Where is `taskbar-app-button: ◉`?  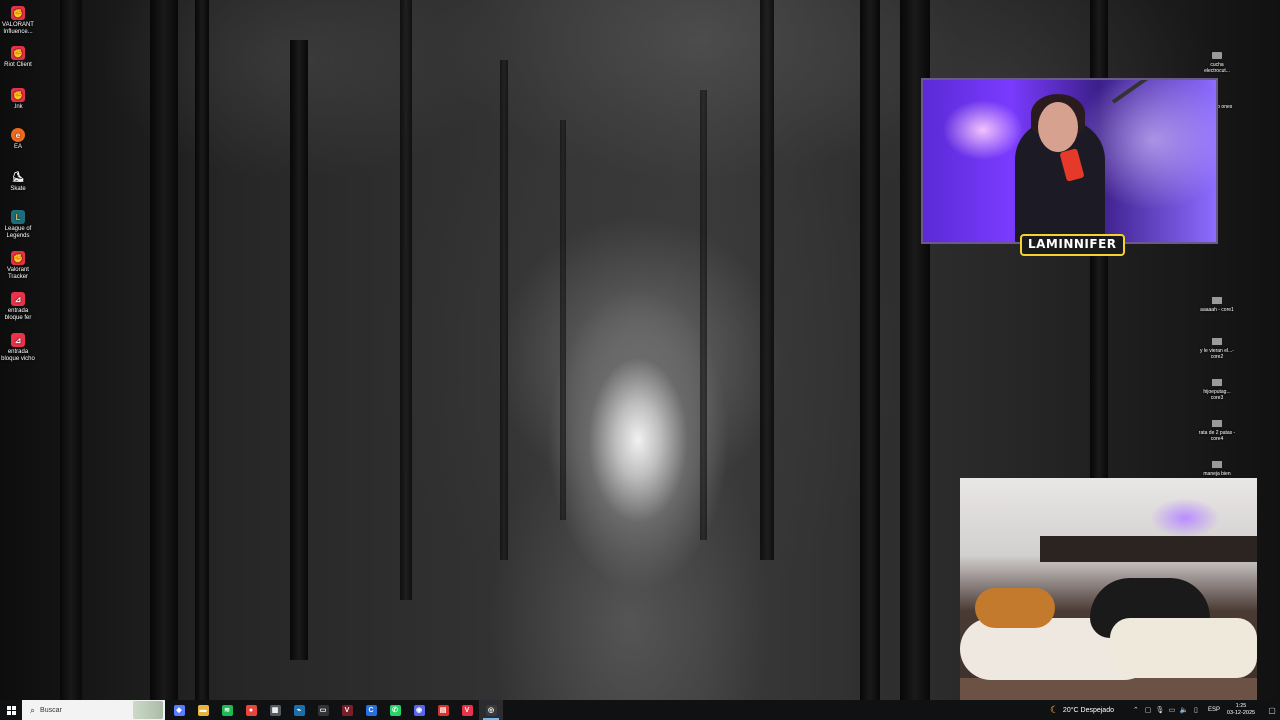
taskbar-app-button: ◉ is located at coordinates (419, 710).